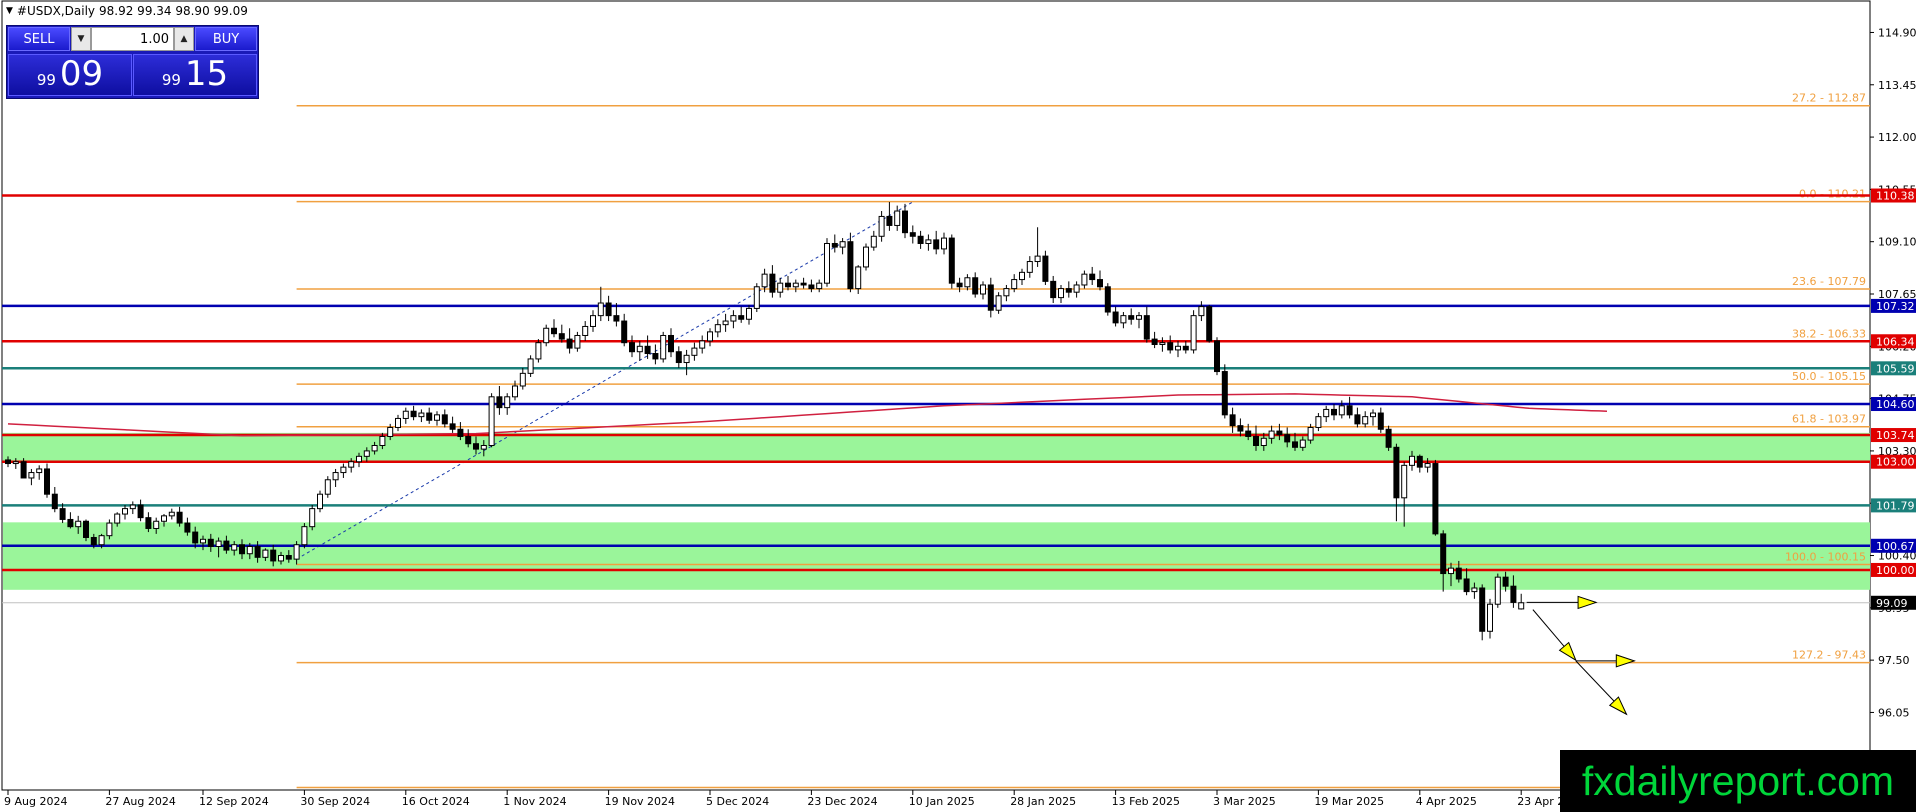  What do you see at coordinates (1625, 661) in the screenshot?
I see `forecast-arrow-head` at bounding box center [1625, 661].